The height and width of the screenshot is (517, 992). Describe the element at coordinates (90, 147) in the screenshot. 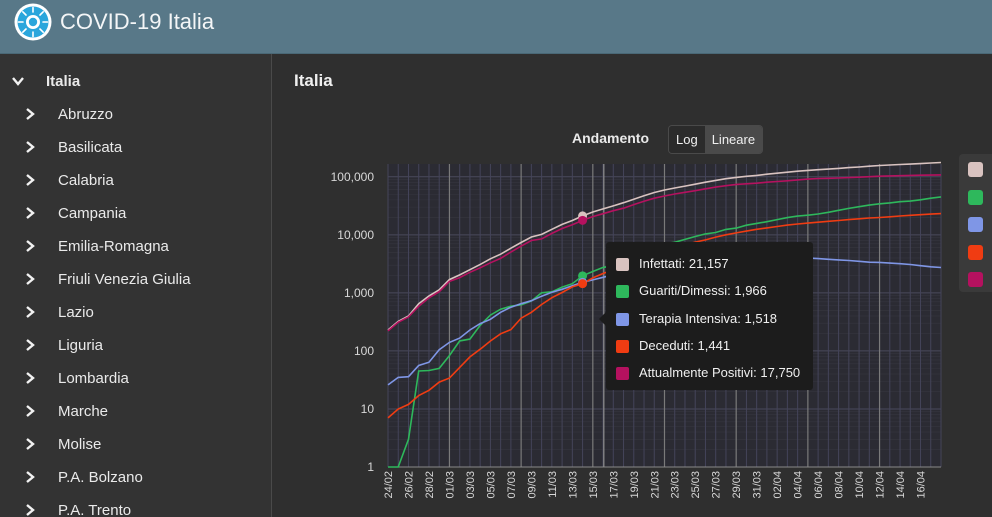

I see `sidebar-item-label: Basilicata` at that location.